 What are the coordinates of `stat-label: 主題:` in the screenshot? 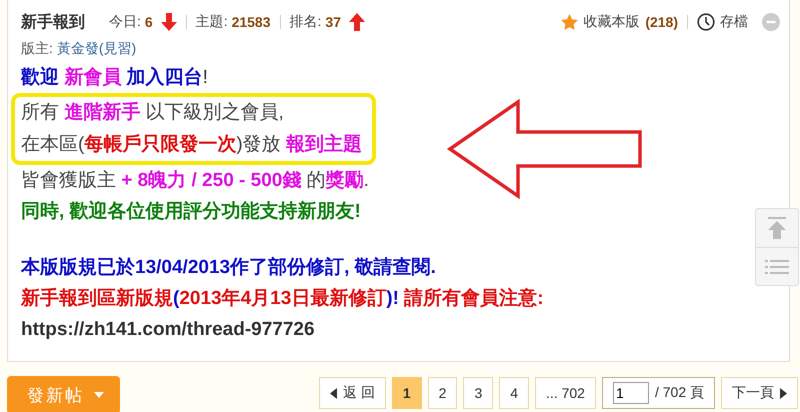 It's located at (212, 22).